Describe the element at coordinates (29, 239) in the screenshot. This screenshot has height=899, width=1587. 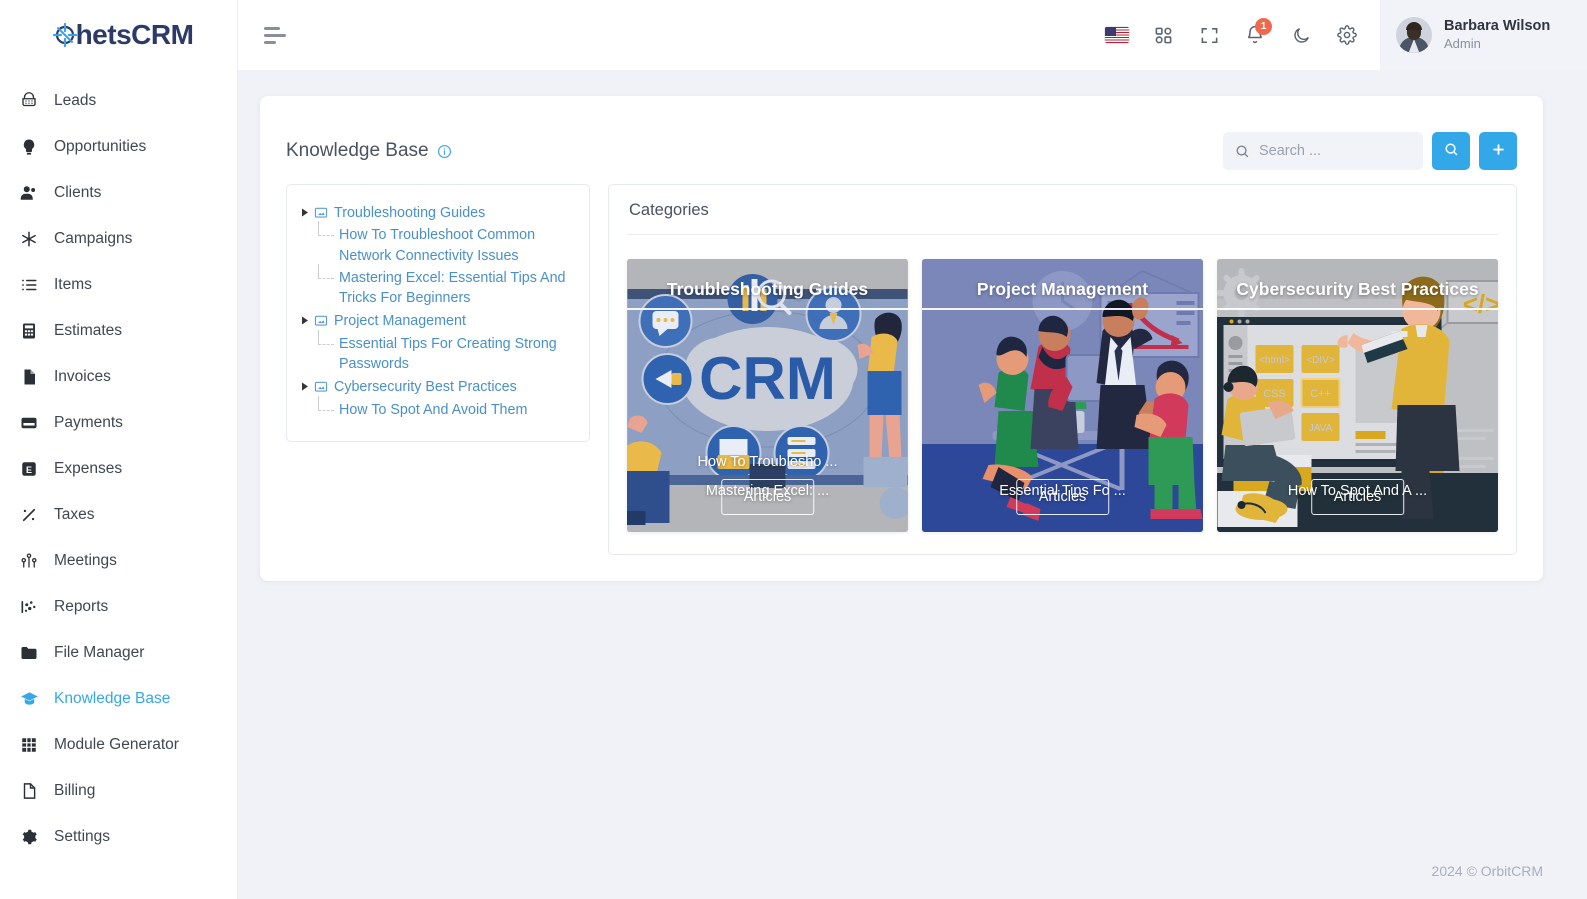
I see `campaigns-icon` at that location.